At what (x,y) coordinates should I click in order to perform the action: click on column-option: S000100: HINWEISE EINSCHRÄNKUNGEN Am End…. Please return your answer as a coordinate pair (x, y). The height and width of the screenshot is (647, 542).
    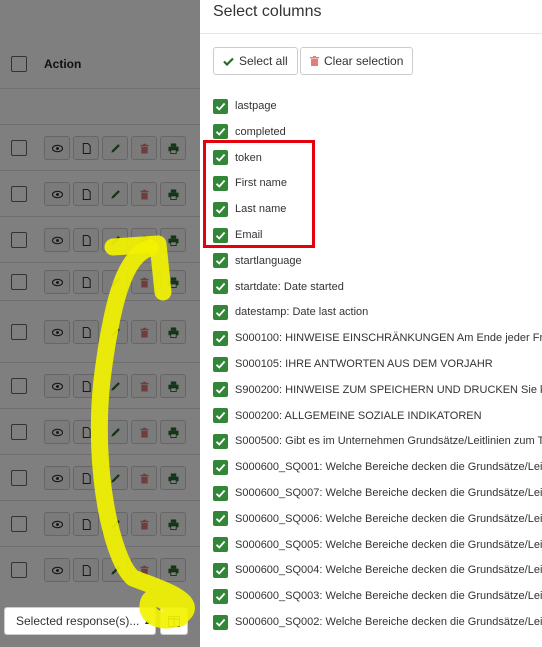
    Looking at the image, I should click on (377, 338).